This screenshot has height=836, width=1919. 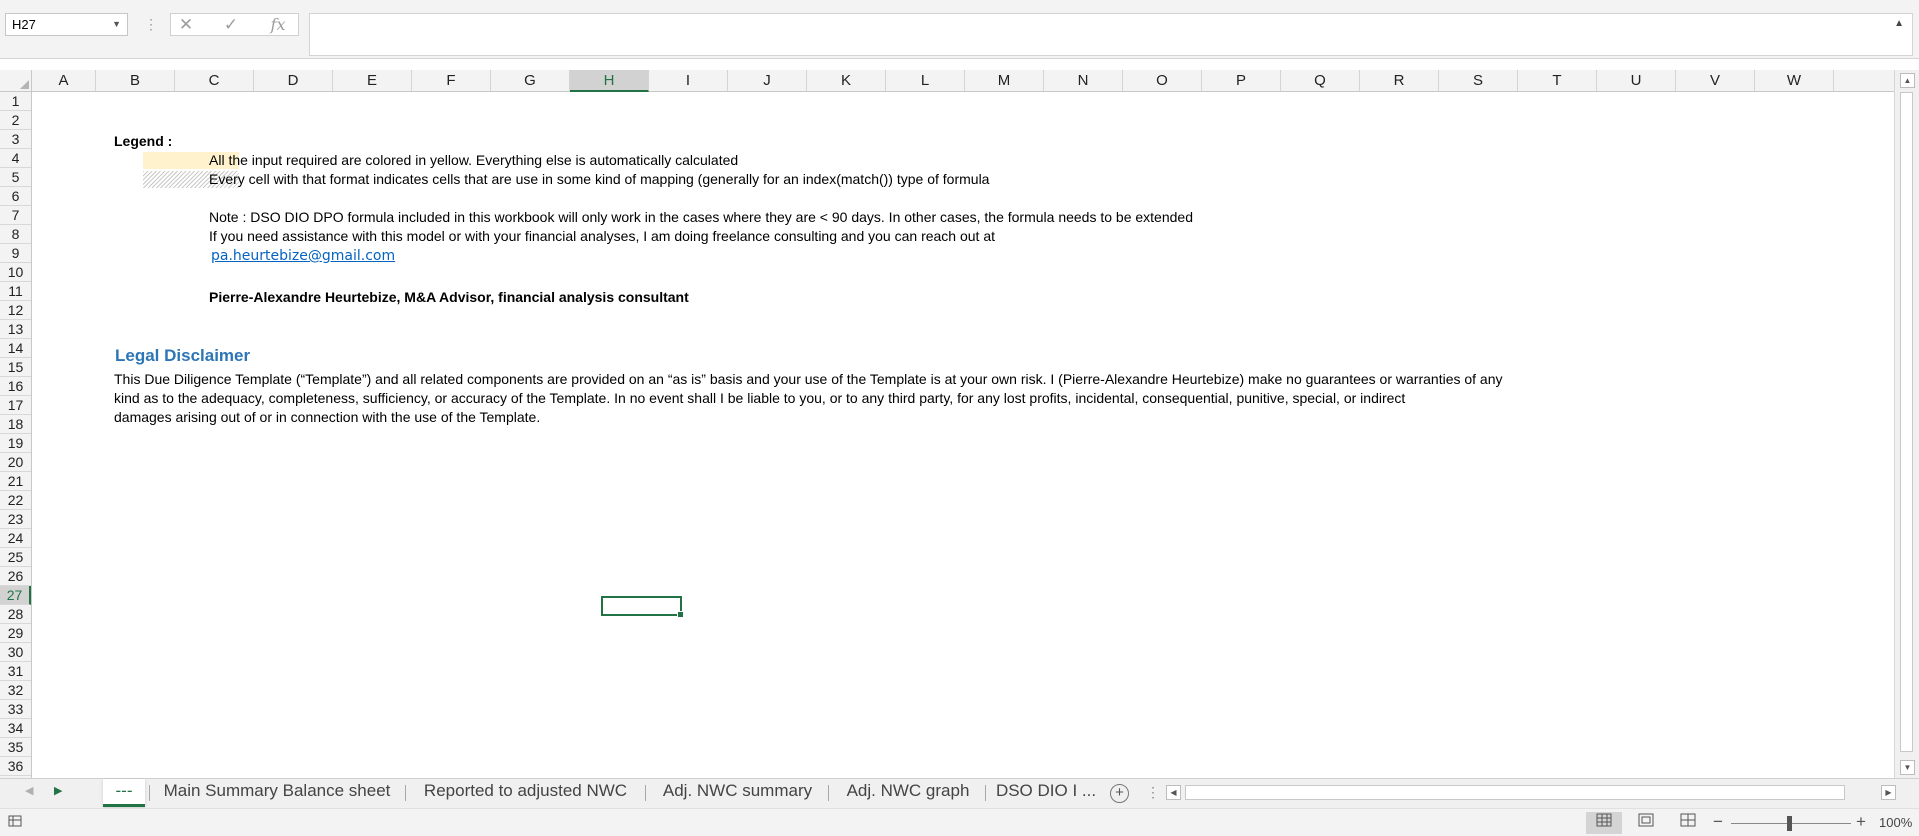 I want to click on collapse-formula-icon: ▲, so click(x=1899, y=23).